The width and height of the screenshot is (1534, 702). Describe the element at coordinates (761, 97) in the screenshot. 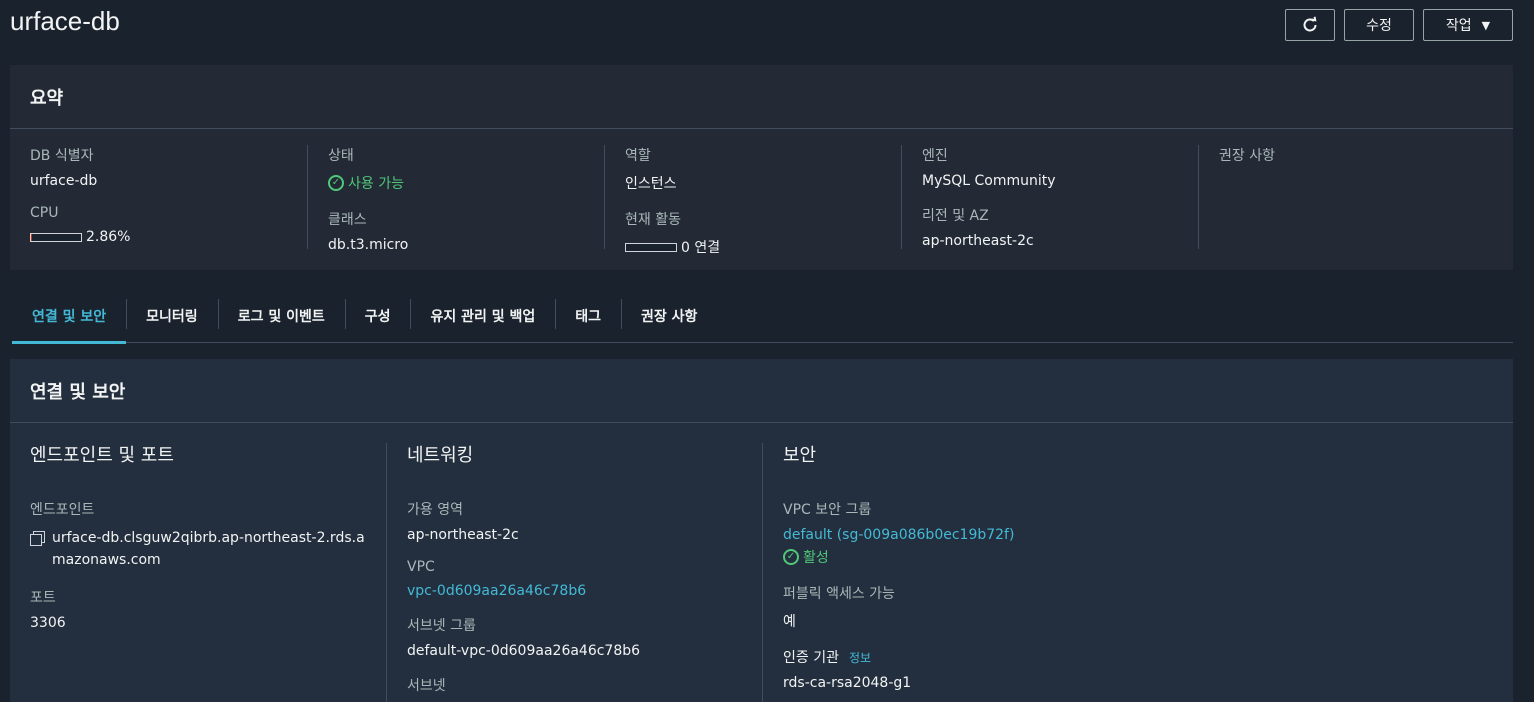

I see `summary-title: 요약` at that location.